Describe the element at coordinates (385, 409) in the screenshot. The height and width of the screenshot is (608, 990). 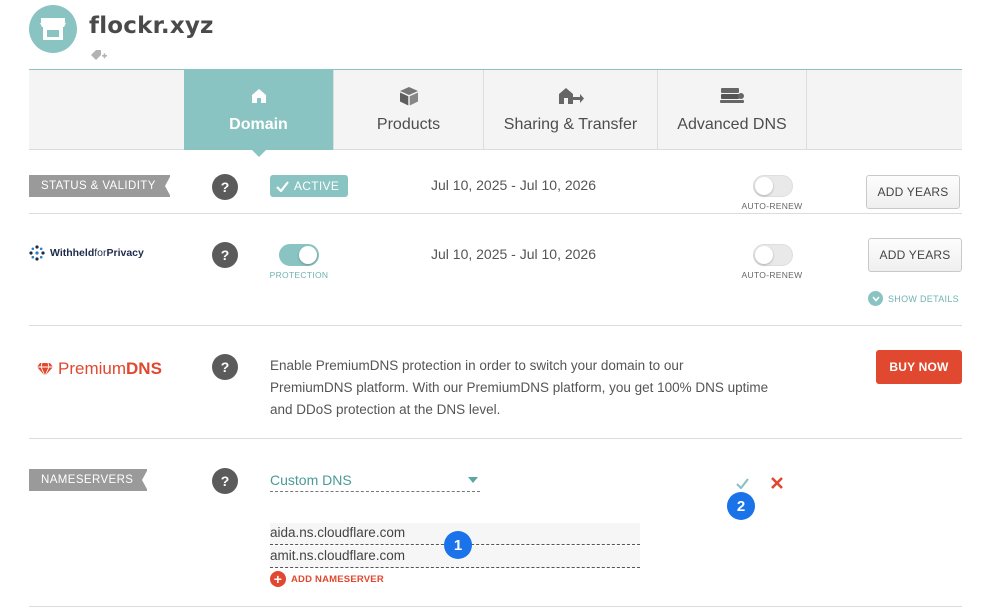
I see `premium-dns-line-3: and DDoS protection at the DNS level.` at that location.